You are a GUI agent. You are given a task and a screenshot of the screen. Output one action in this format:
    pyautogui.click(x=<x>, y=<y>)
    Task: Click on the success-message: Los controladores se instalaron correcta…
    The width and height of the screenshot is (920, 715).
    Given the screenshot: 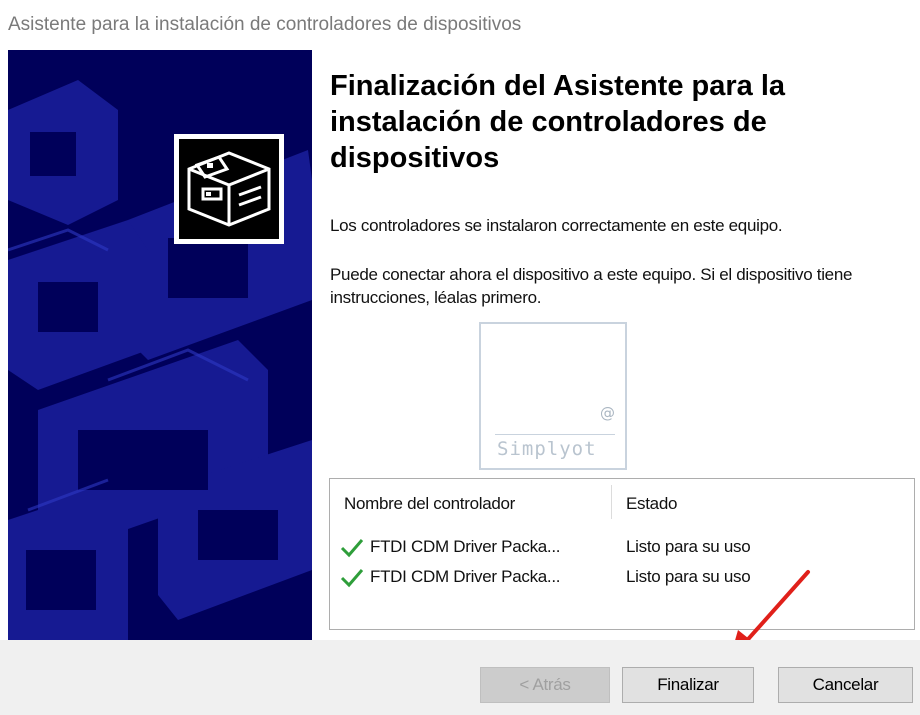 What is the action you would take?
    pyautogui.click(x=556, y=225)
    